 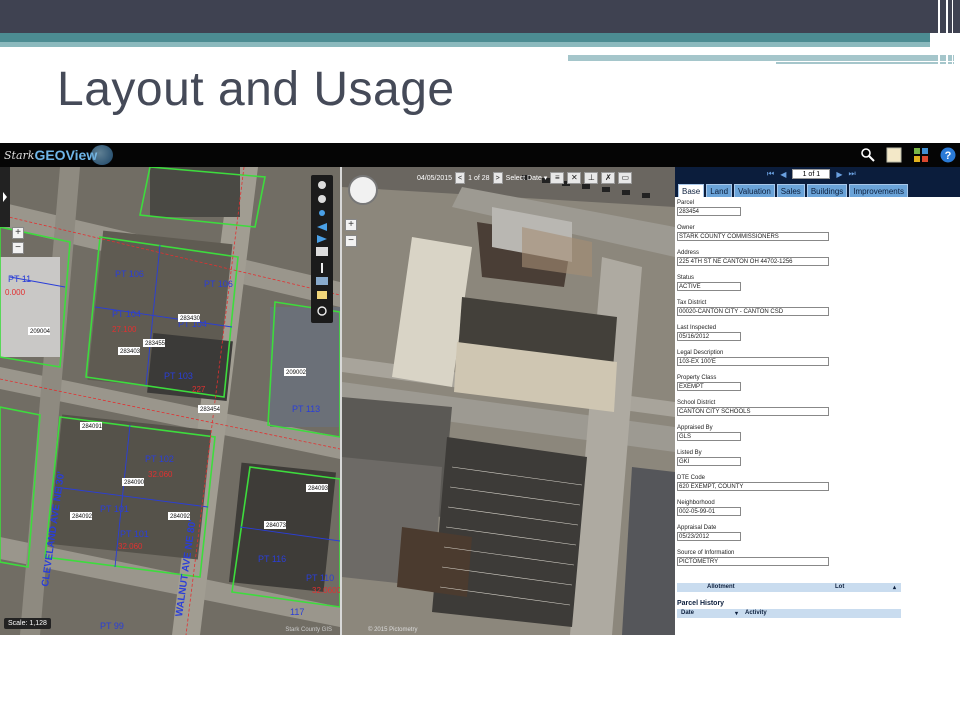 What do you see at coordinates (686, 228) in the screenshot?
I see `field-label-owner: Owner` at bounding box center [686, 228].